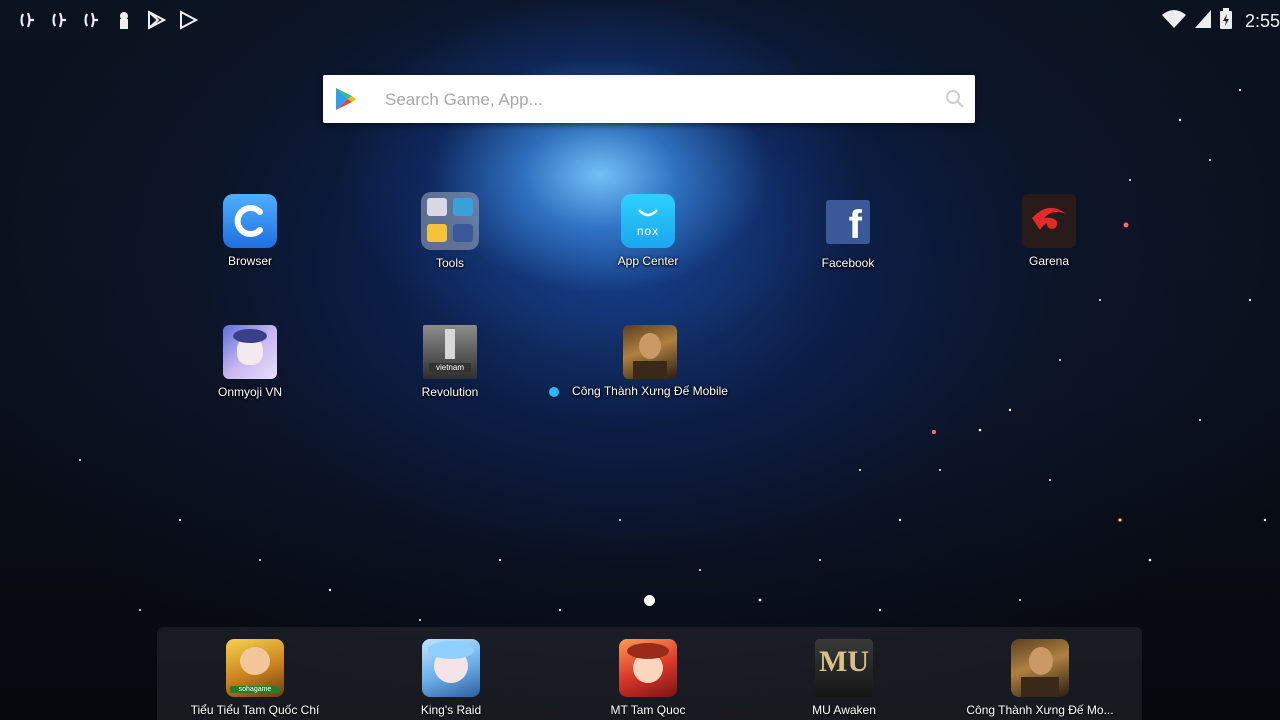 This screenshot has height=720, width=1280. Describe the element at coordinates (108, 20) in the screenshot. I see `notification-icons` at that location.